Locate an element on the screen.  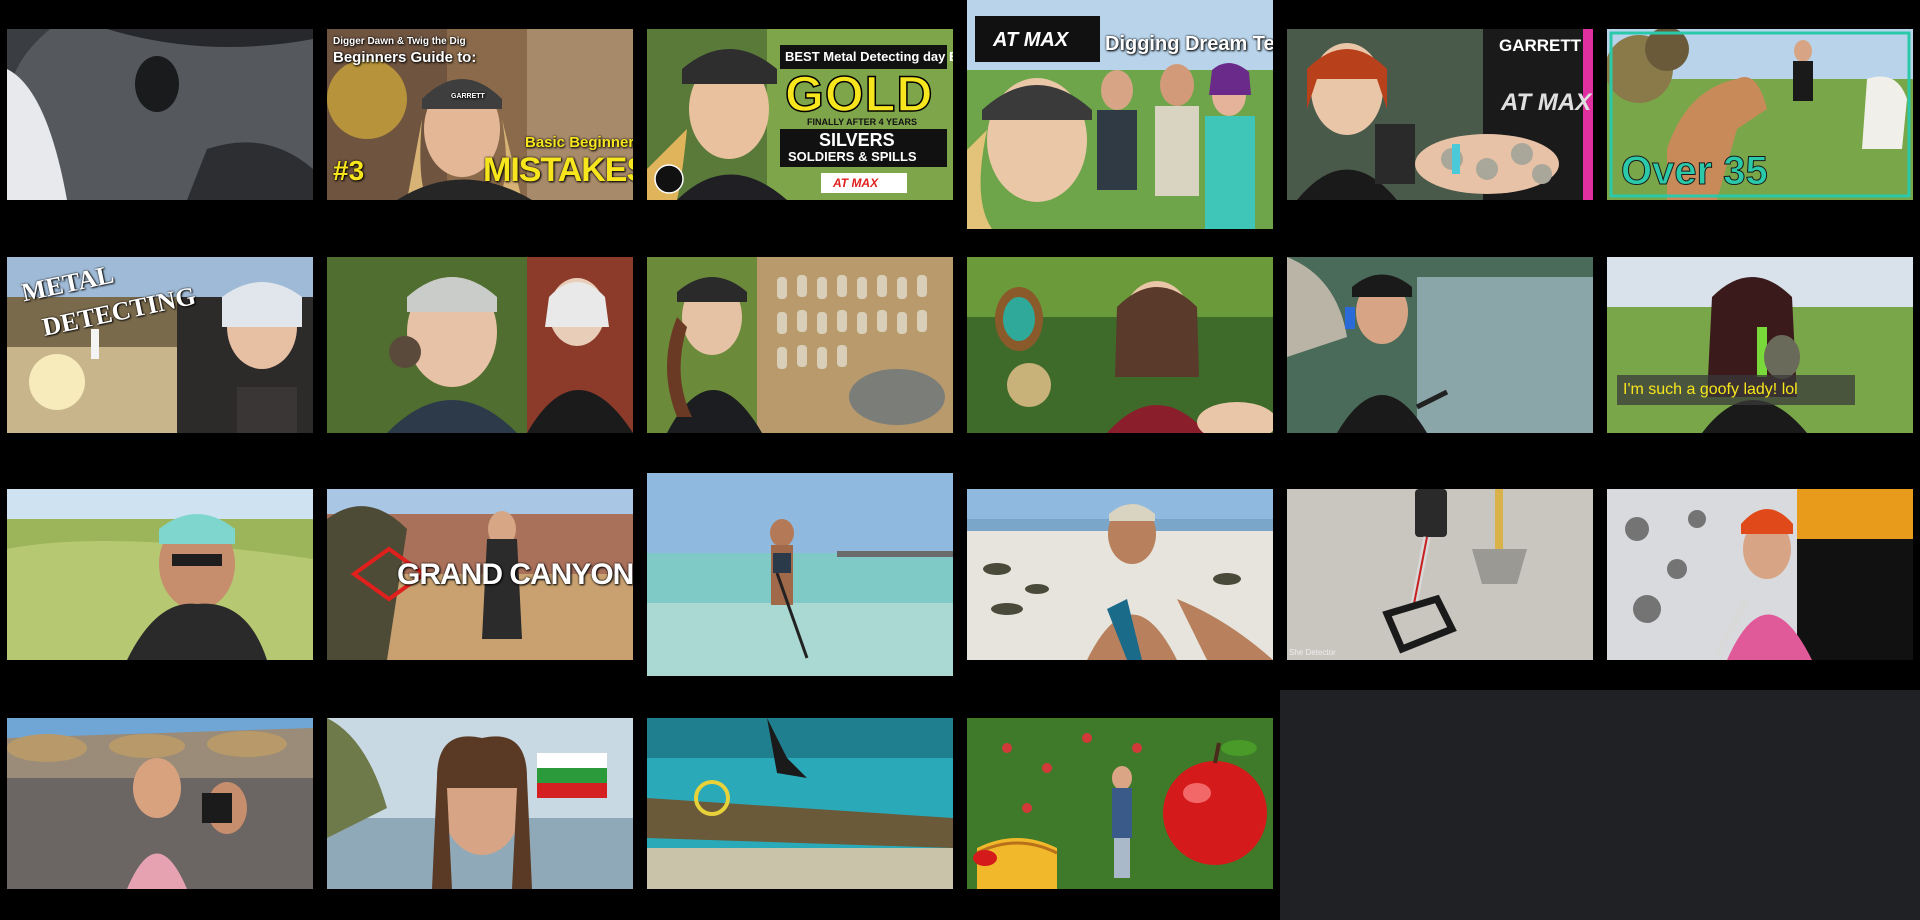
bulgaria-selfie-image is located at coordinates (480, 803).